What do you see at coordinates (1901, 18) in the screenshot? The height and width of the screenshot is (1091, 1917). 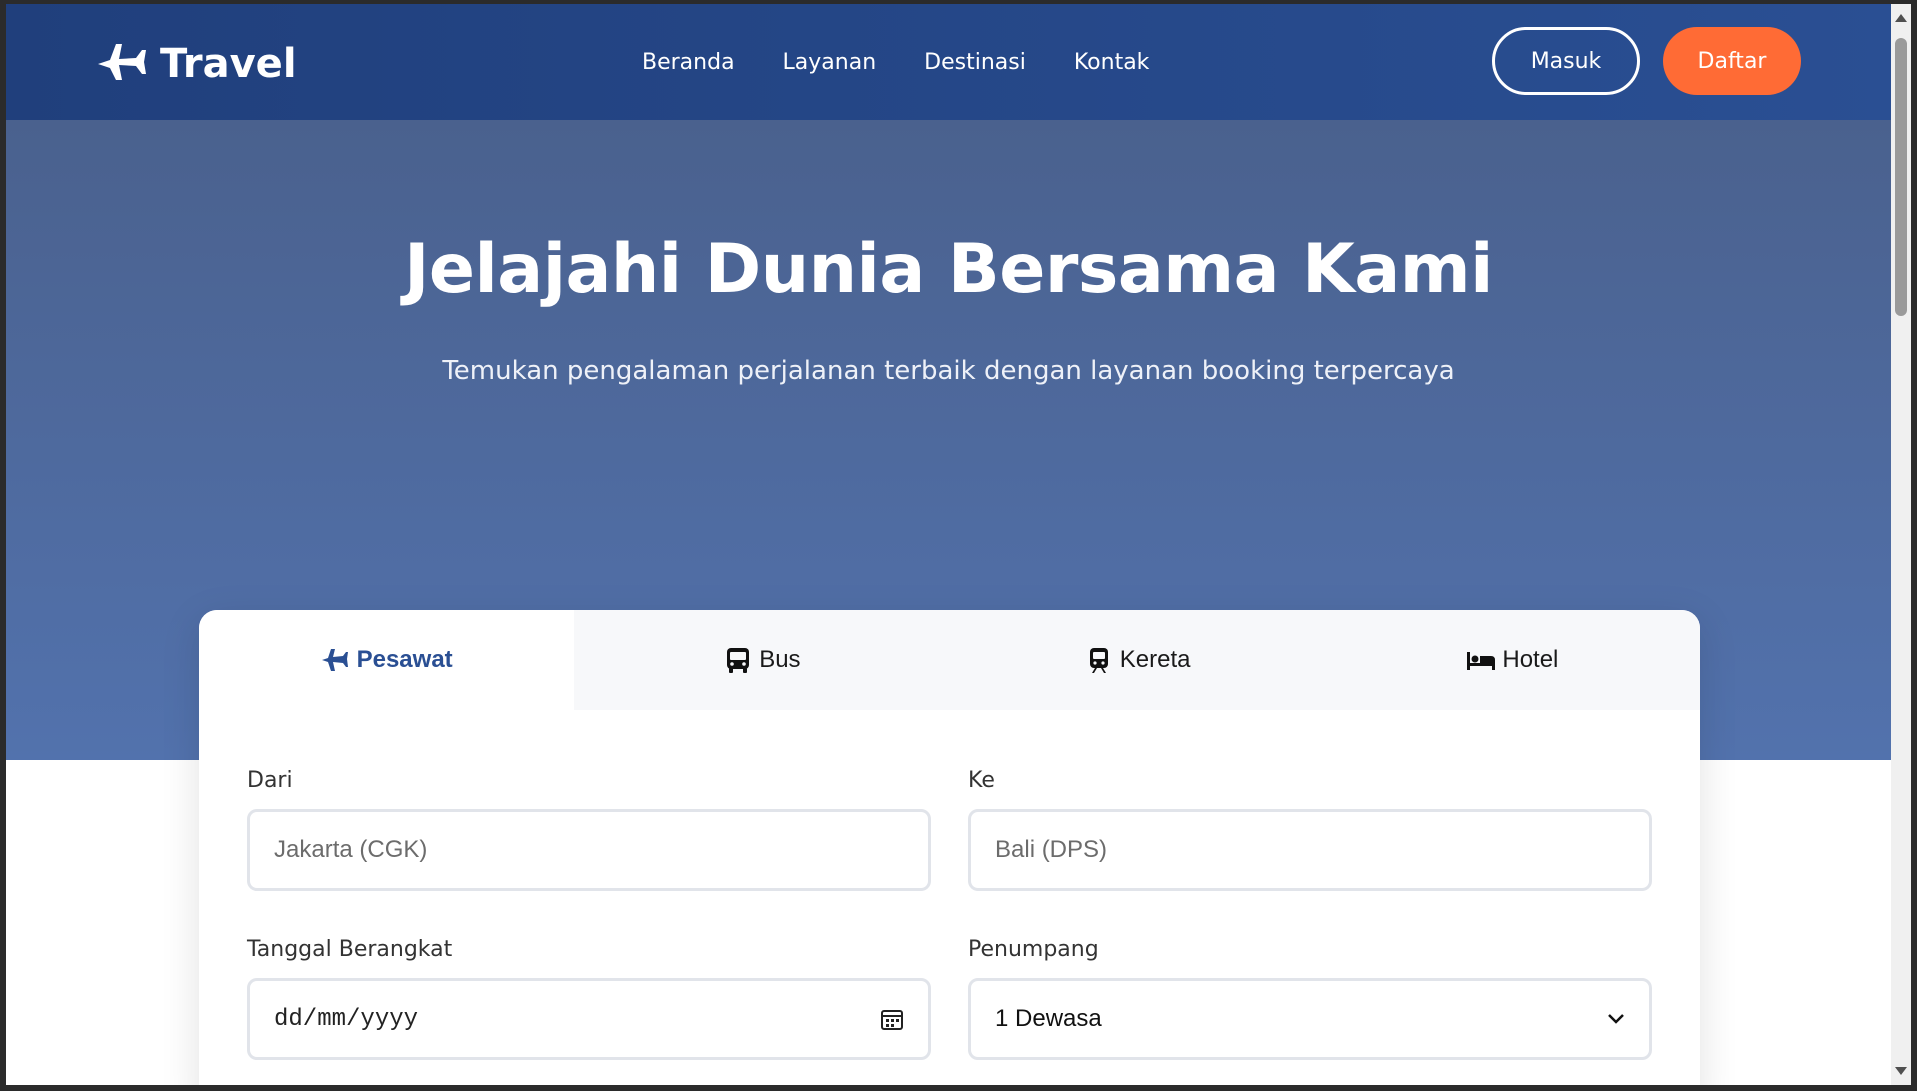 I see `scroll-up-arrow` at bounding box center [1901, 18].